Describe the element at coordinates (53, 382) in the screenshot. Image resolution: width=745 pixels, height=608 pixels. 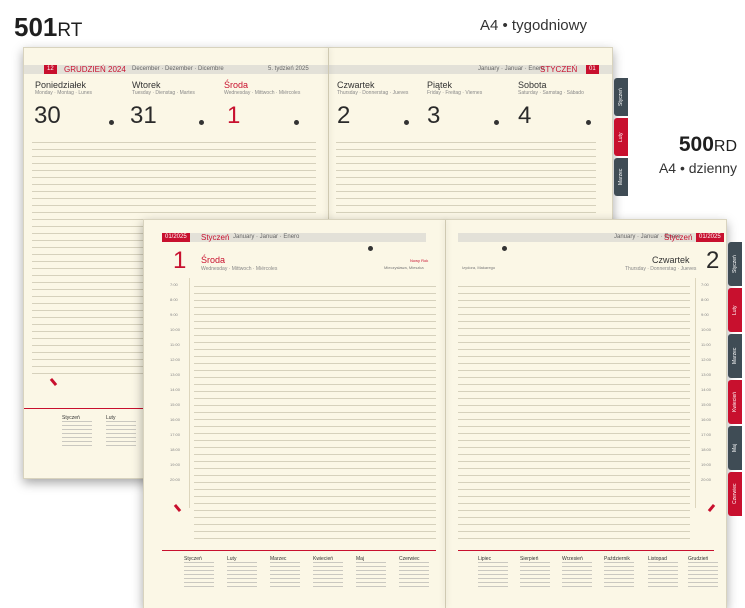
I see `bookmark-ribbon` at that location.